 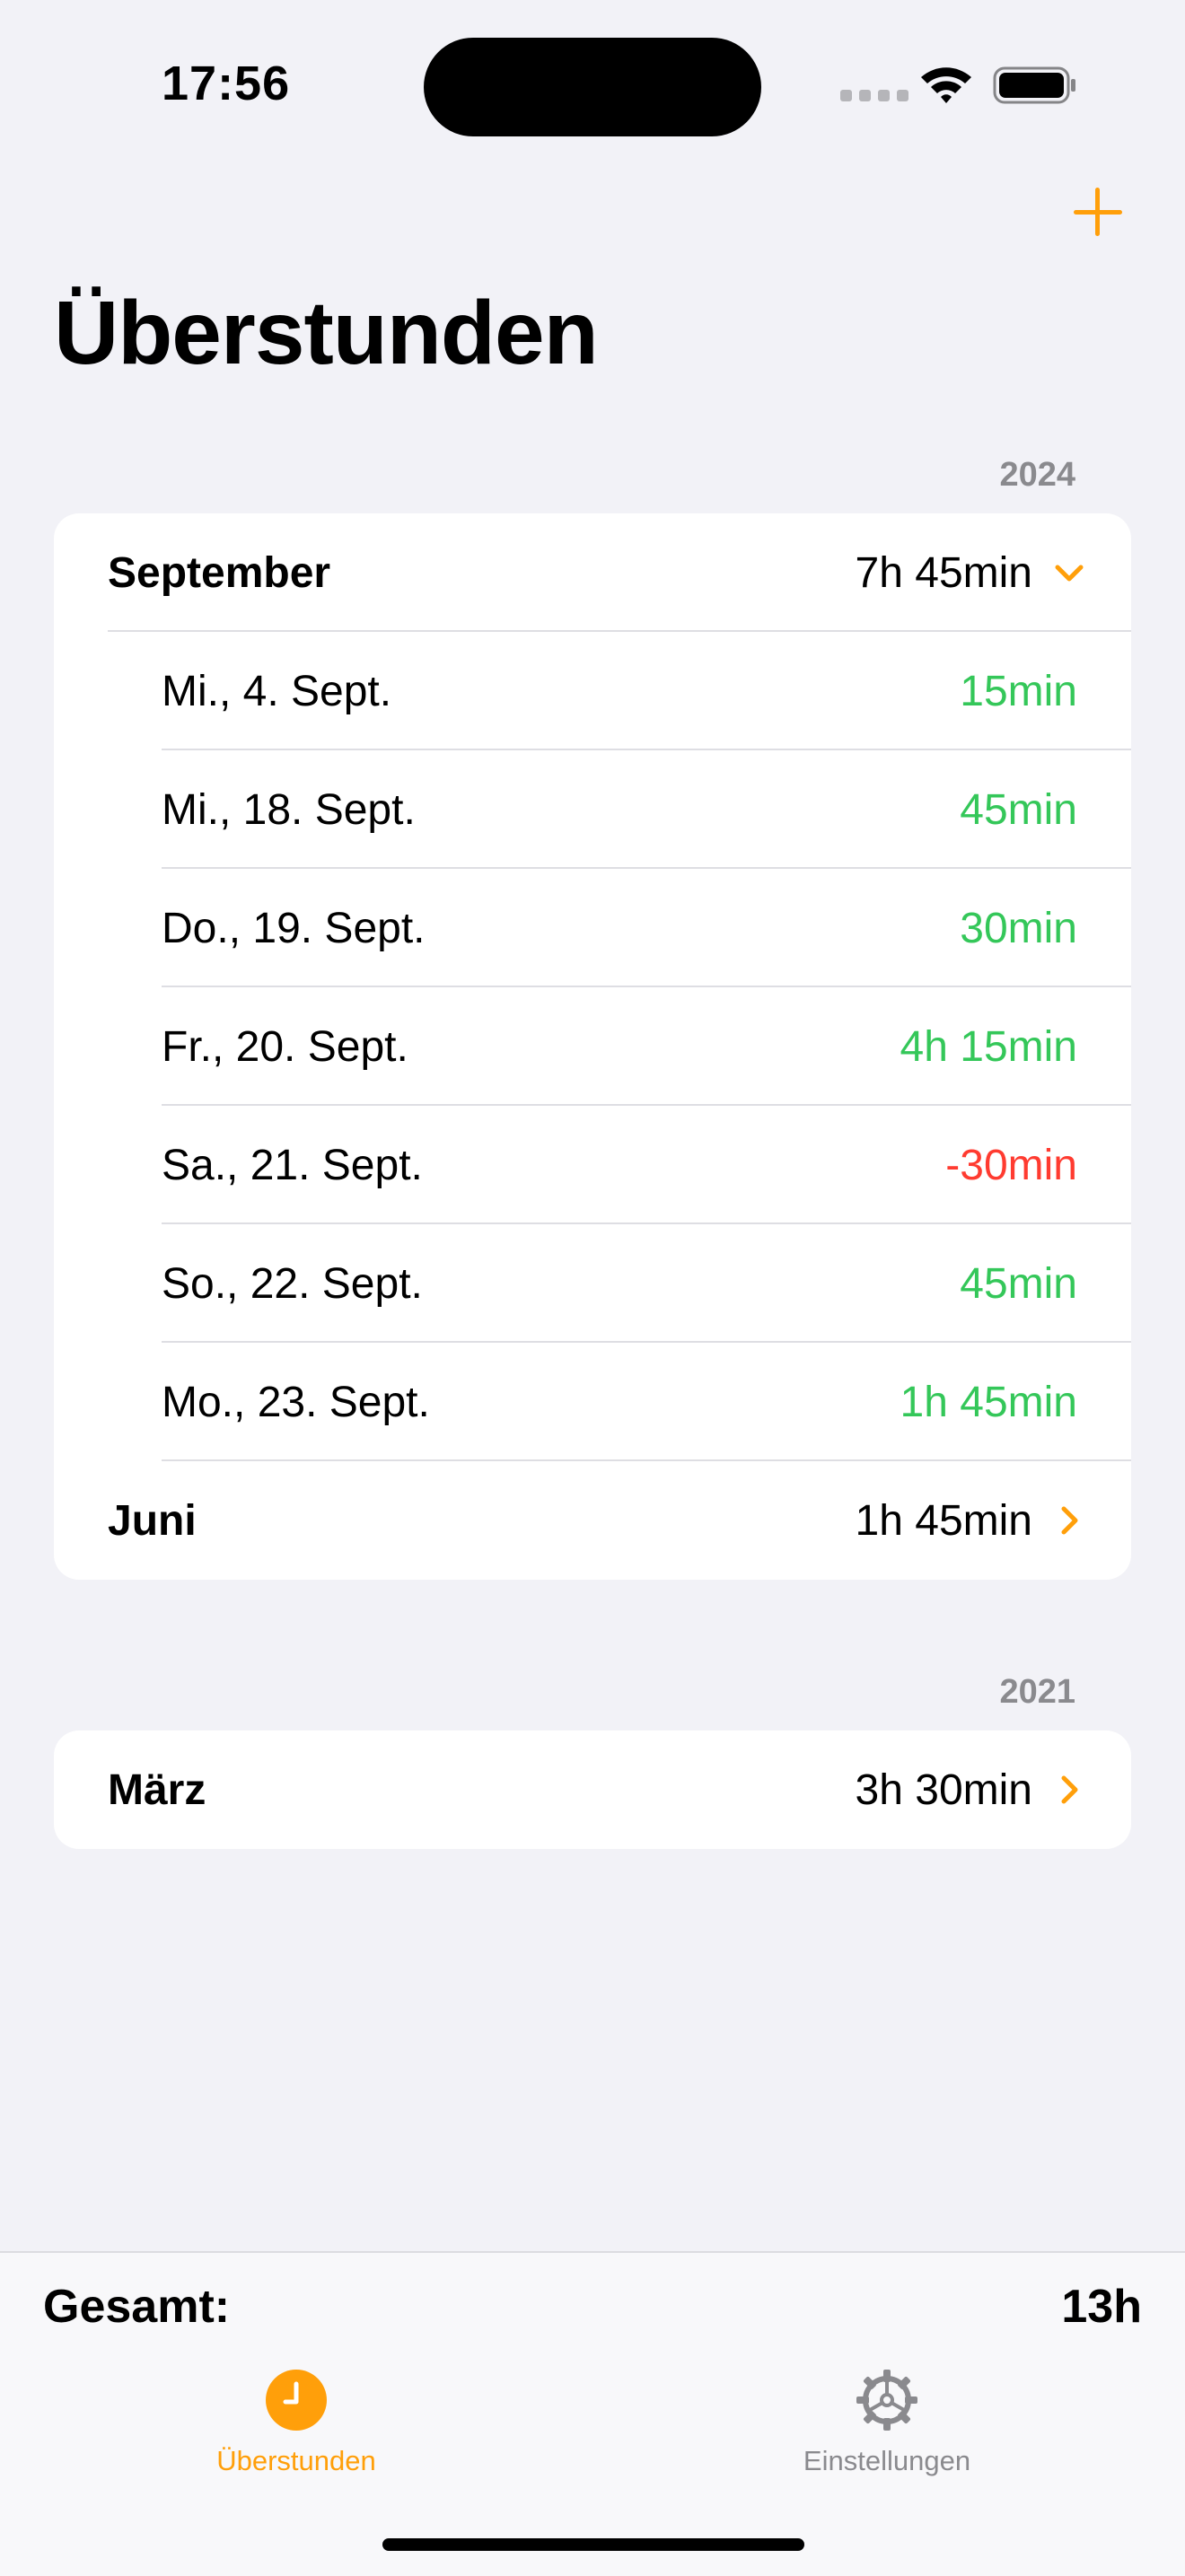 I want to click on tab-ueberstunden: Überstunden, so click(x=296, y=2422).